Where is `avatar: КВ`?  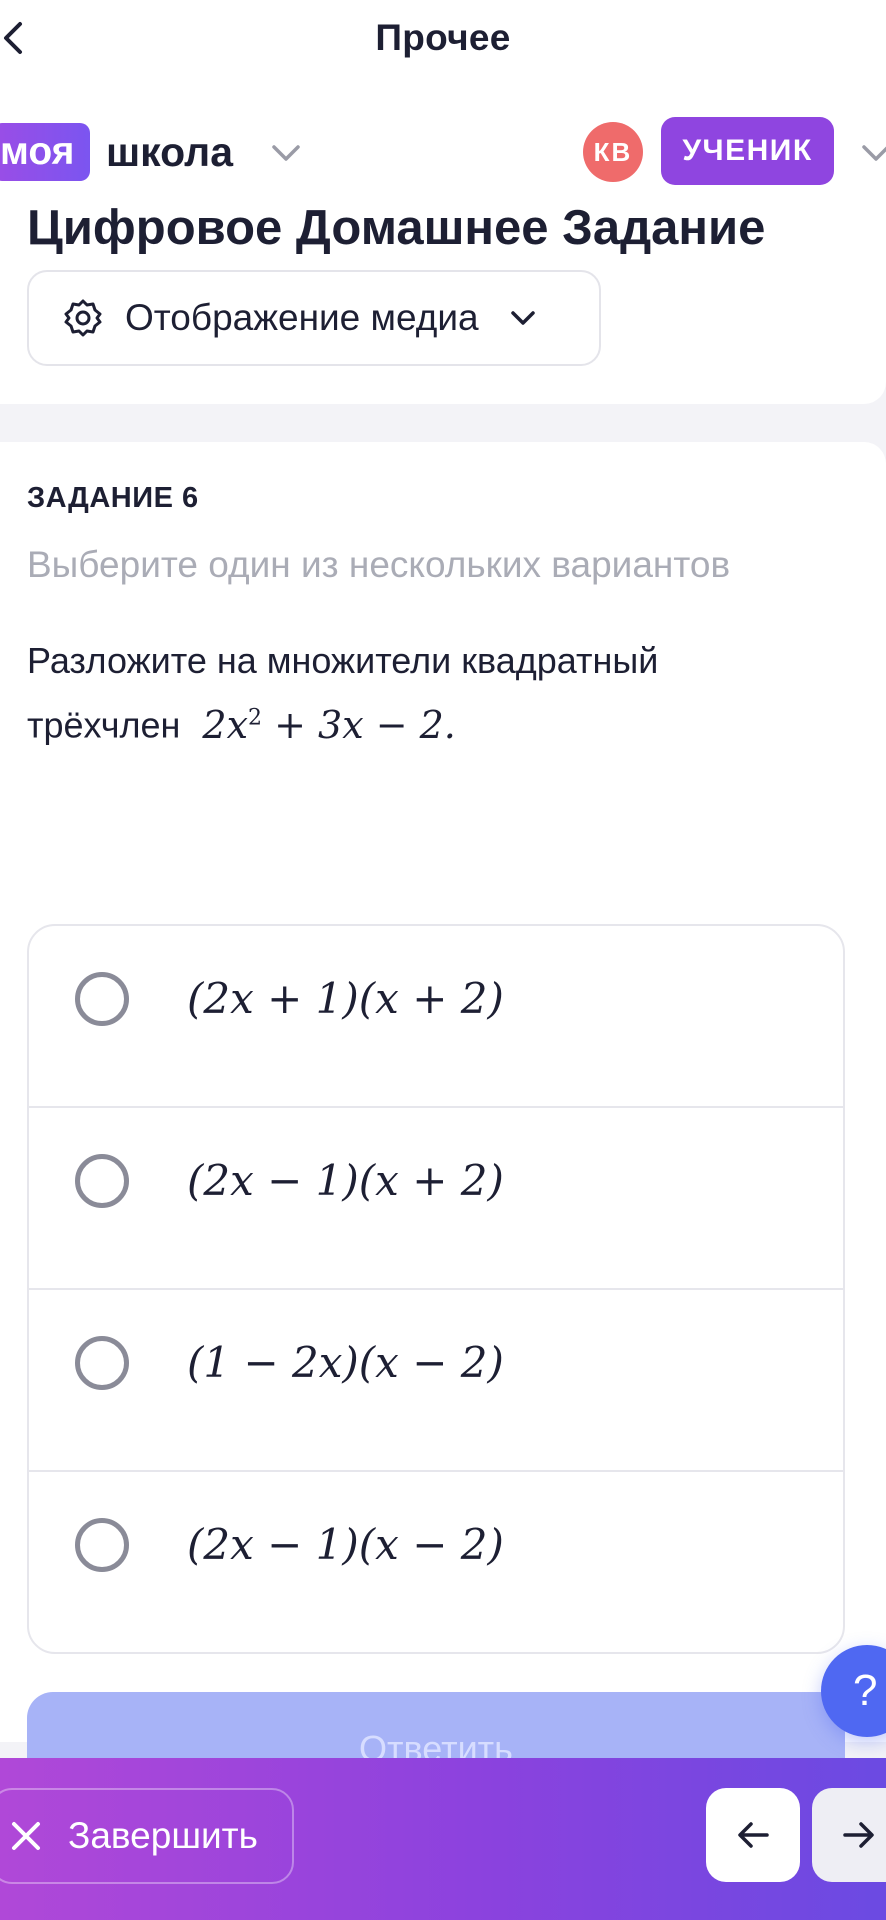
avatar: КВ is located at coordinates (613, 152).